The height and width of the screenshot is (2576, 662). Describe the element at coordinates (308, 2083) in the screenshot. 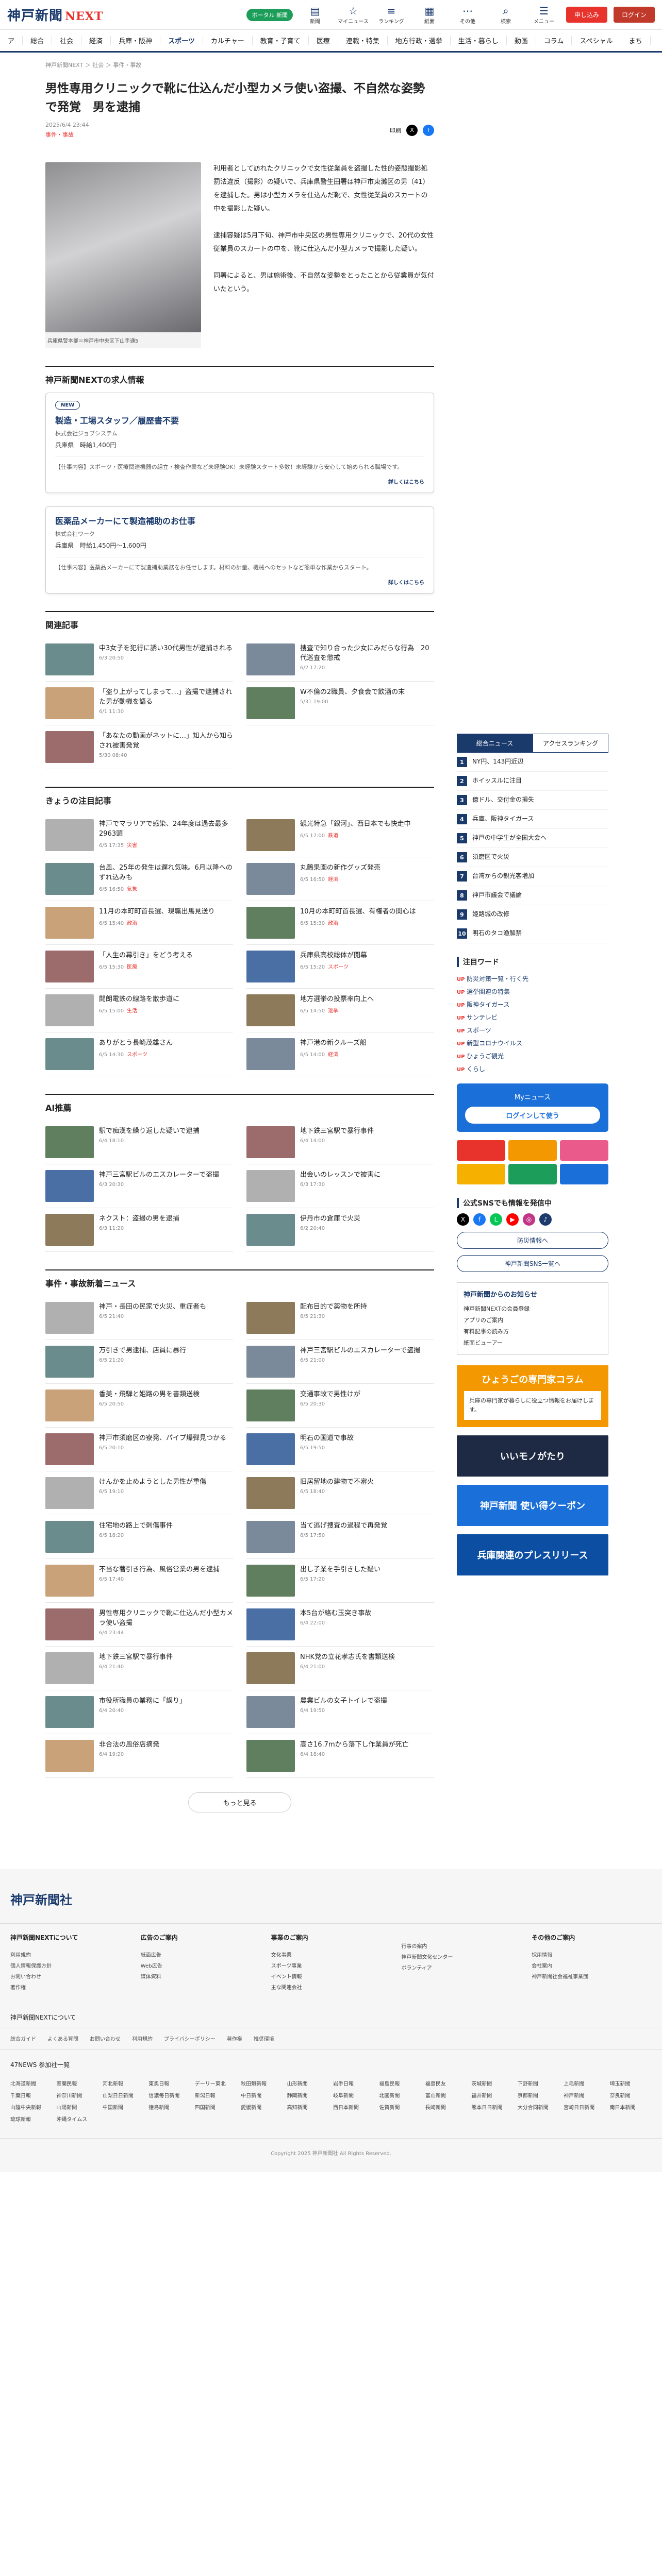

I see `partner-paper-link: 山形新聞` at that location.